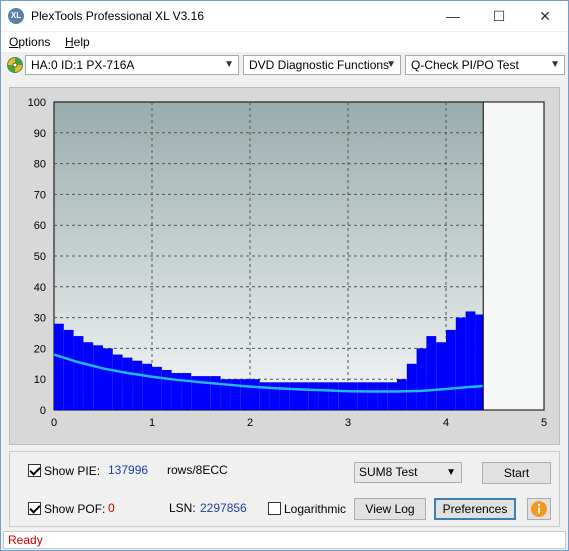  What do you see at coordinates (516, 473) in the screenshot?
I see `start-button: Start` at bounding box center [516, 473].